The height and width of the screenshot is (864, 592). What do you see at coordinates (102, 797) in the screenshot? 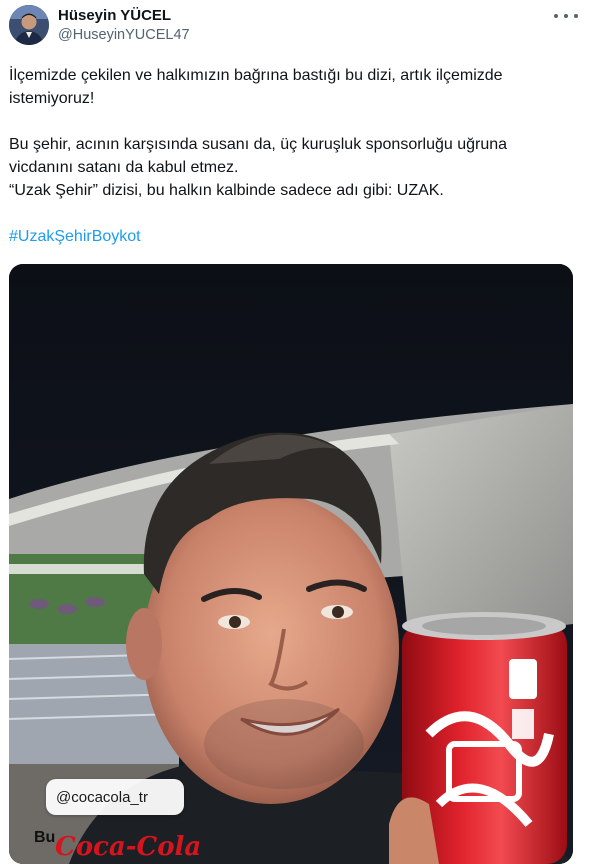
I see `mention-sticker-label: @cocacola_tr` at bounding box center [102, 797].